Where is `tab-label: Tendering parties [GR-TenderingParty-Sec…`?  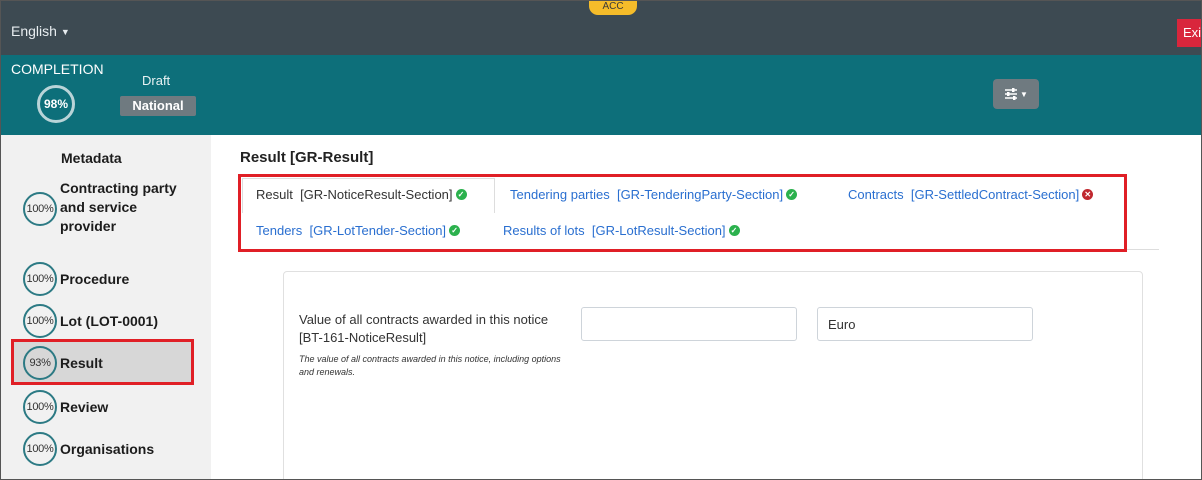
tab-label: Tendering parties [GR-TenderingParty-Sec… is located at coordinates (647, 194).